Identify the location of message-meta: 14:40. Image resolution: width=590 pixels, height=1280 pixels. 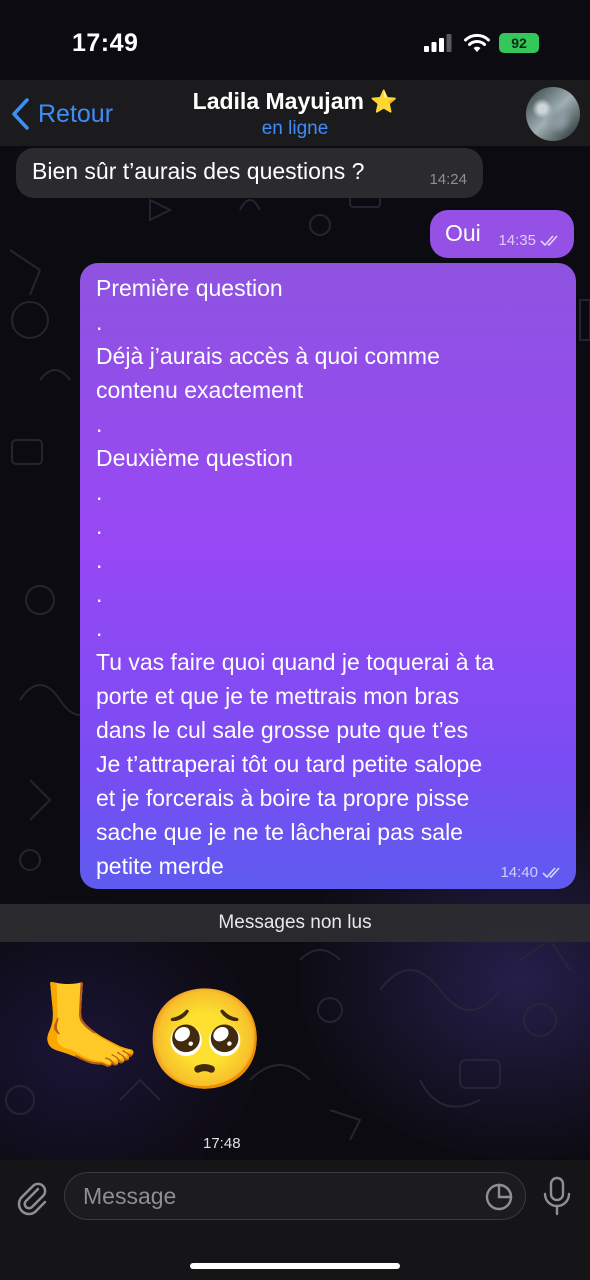
(532, 872).